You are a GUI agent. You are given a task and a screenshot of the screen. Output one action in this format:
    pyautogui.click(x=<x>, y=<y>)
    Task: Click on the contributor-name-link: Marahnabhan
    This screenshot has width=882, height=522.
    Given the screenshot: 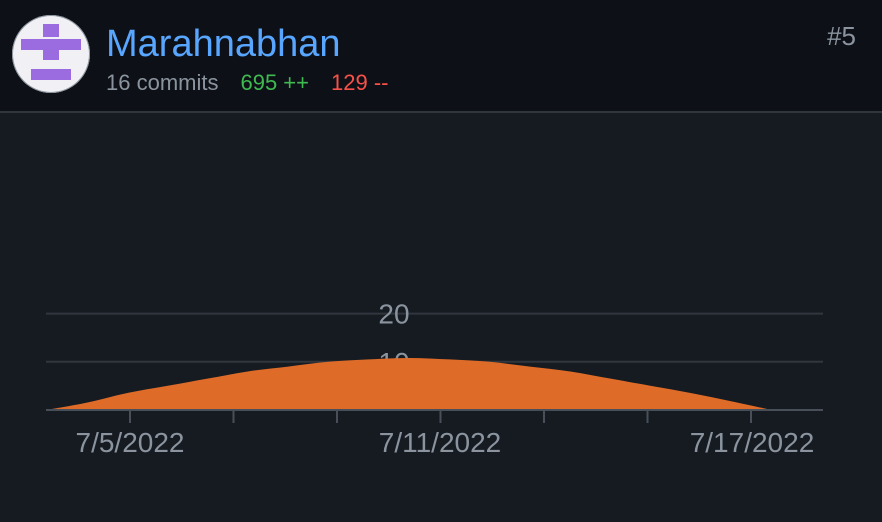 What is the action you would take?
    pyautogui.click(x=223, y=44)
    